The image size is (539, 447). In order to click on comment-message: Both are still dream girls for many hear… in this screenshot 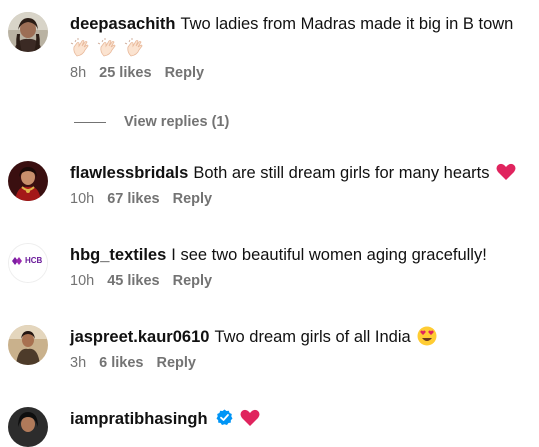, I will do `click(341, 173)`.